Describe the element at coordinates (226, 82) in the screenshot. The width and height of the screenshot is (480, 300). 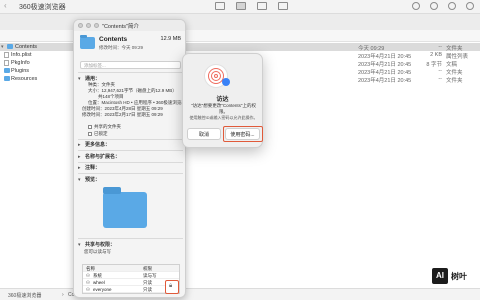
I see `finder-badge-icon` at that location.